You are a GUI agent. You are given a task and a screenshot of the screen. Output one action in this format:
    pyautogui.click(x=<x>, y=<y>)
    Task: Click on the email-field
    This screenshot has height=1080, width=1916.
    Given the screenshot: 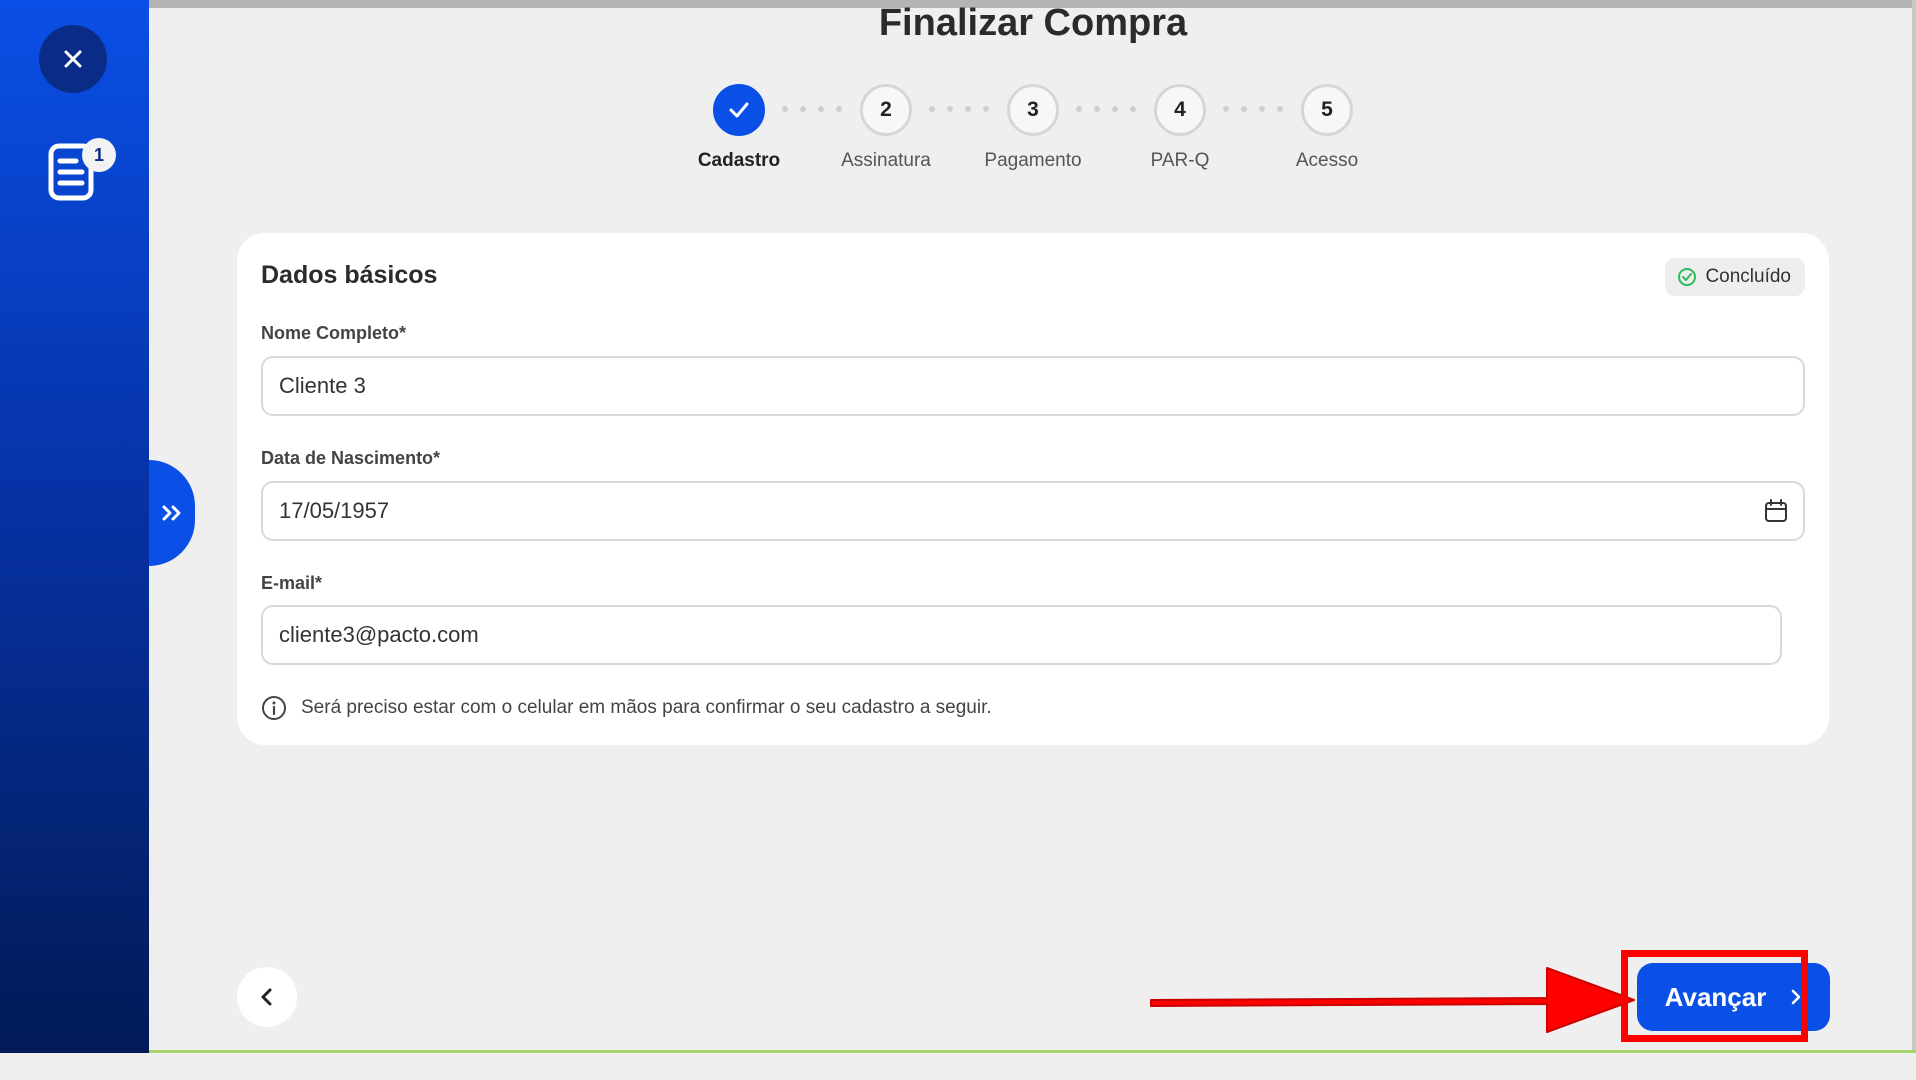 What is the action you would take?
    pyautogui.click(x=1021, y=635)
    